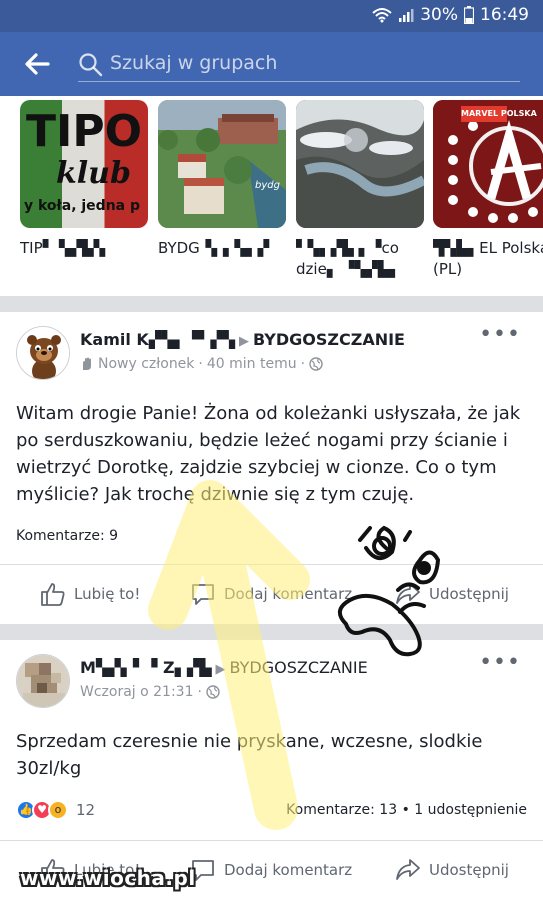 The image size is (543, 900). What do you see at coordinates (146, 364) in the screenshot?
I see `member-role: Nowy członek` at bounding box center [146, 364].